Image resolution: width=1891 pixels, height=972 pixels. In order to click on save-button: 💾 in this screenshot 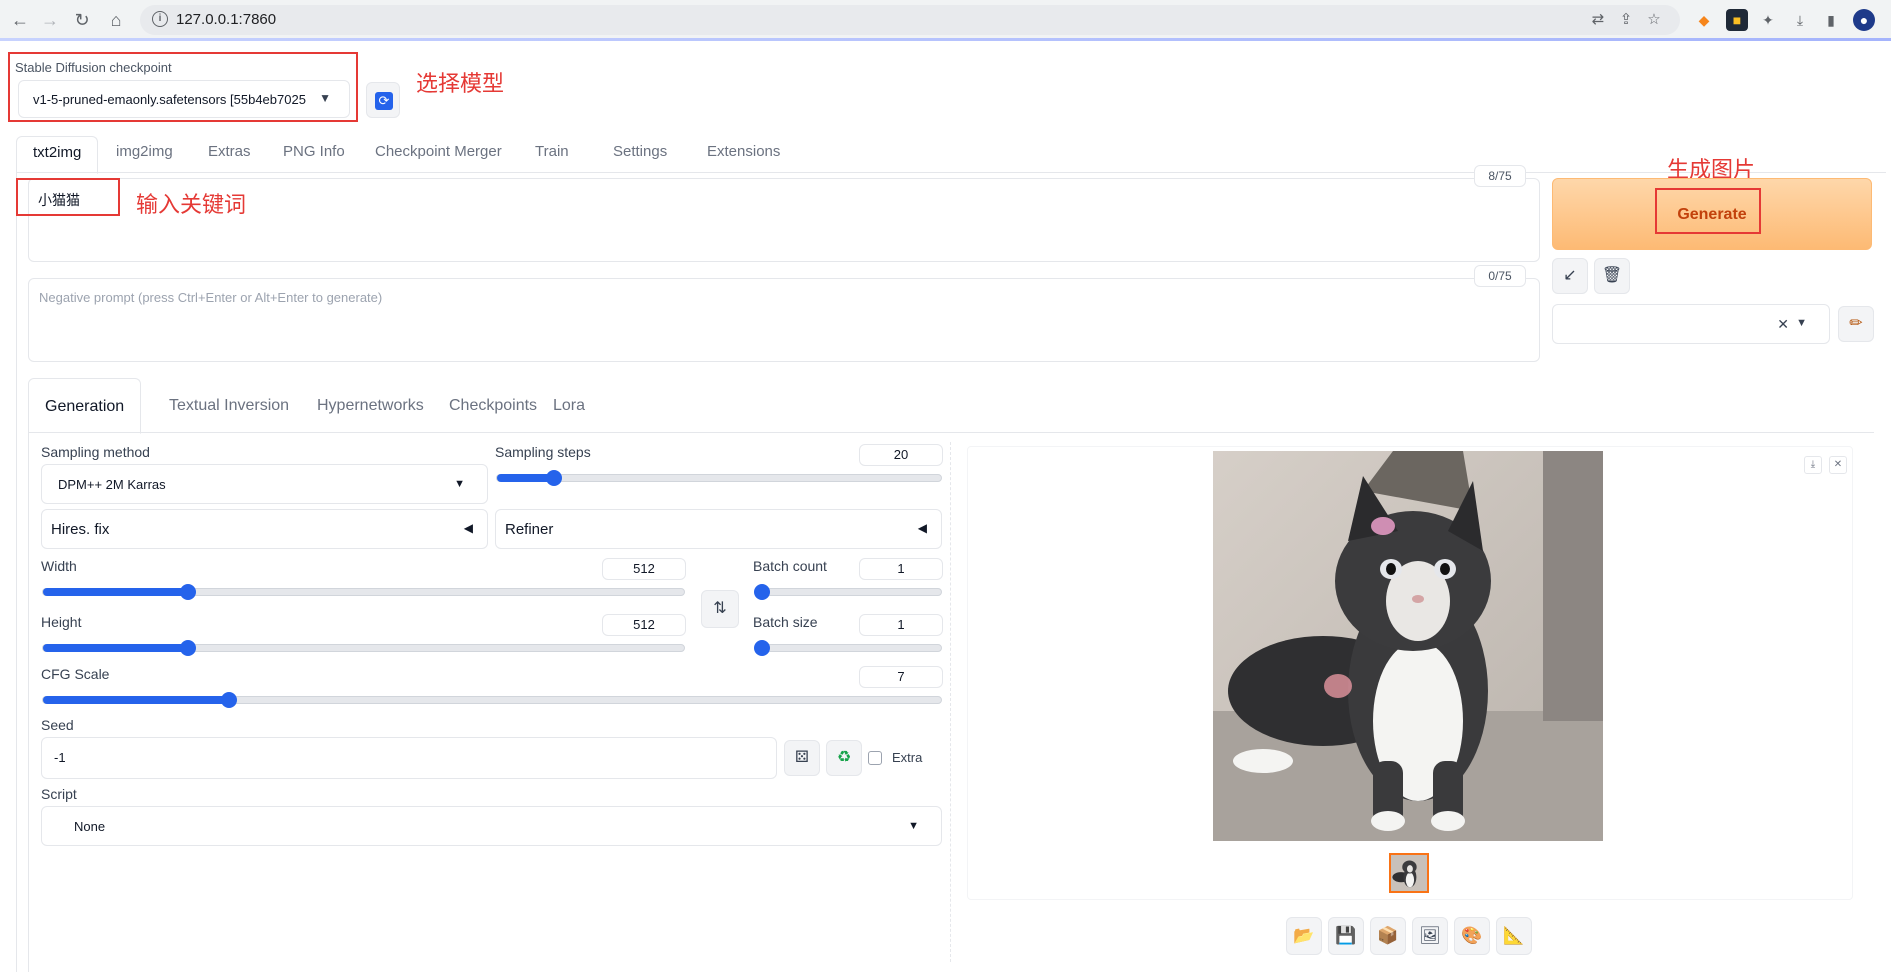, I will do `click(1346, 936)`.